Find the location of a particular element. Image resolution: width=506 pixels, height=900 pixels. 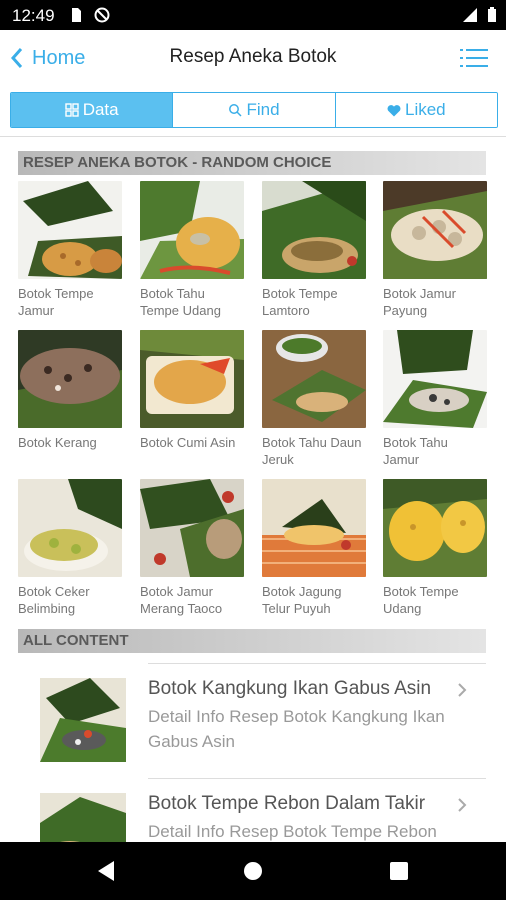

battery-icon is located at coordinates (492, 14).